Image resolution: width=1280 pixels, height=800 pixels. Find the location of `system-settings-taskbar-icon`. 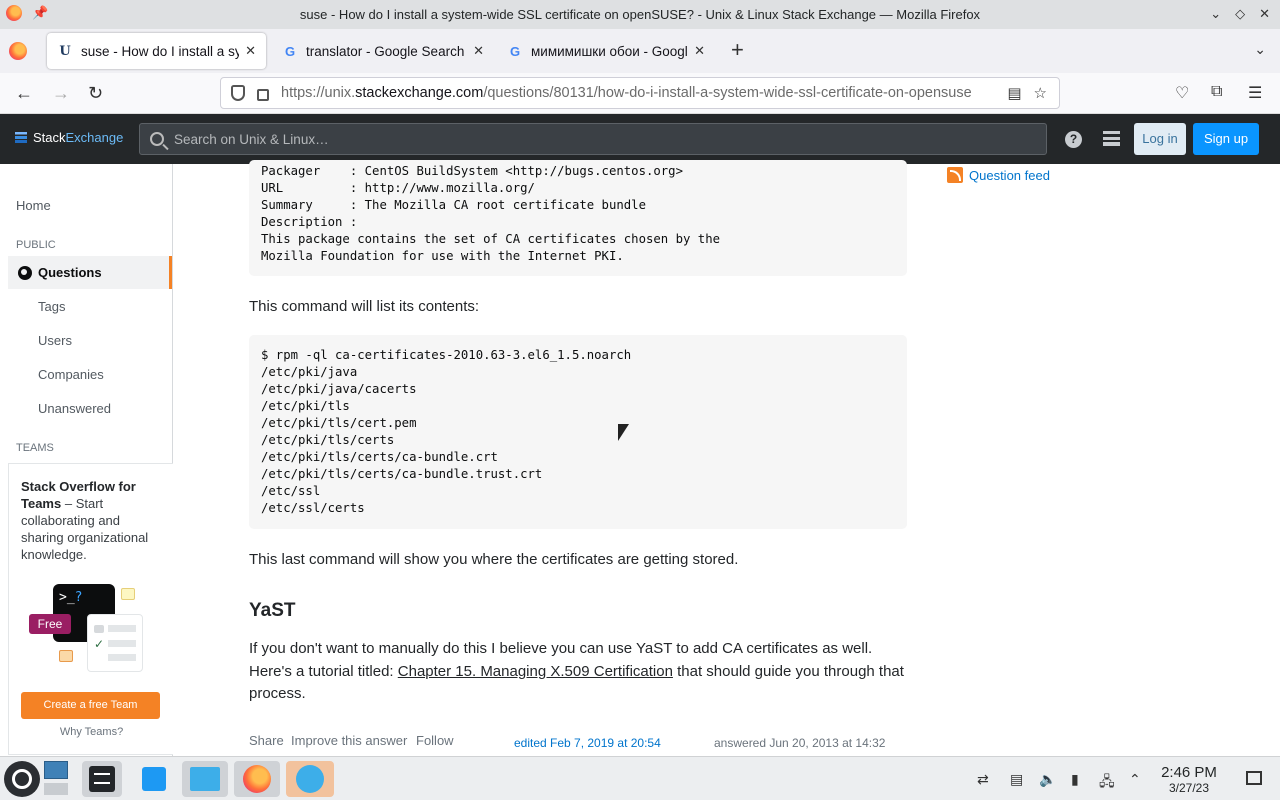

system-settings-taskbar-icon is located at coordinates (102, 779).